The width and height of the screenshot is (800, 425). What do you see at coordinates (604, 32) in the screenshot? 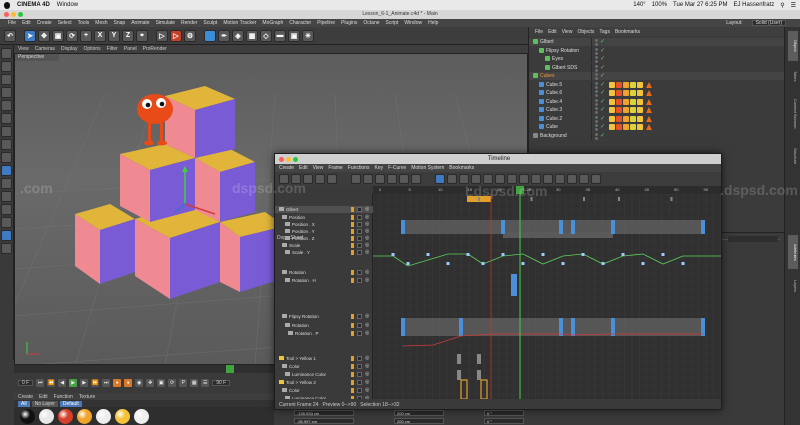
I see `objects-menu-tags: Tags` at bounding box center [604, 32].